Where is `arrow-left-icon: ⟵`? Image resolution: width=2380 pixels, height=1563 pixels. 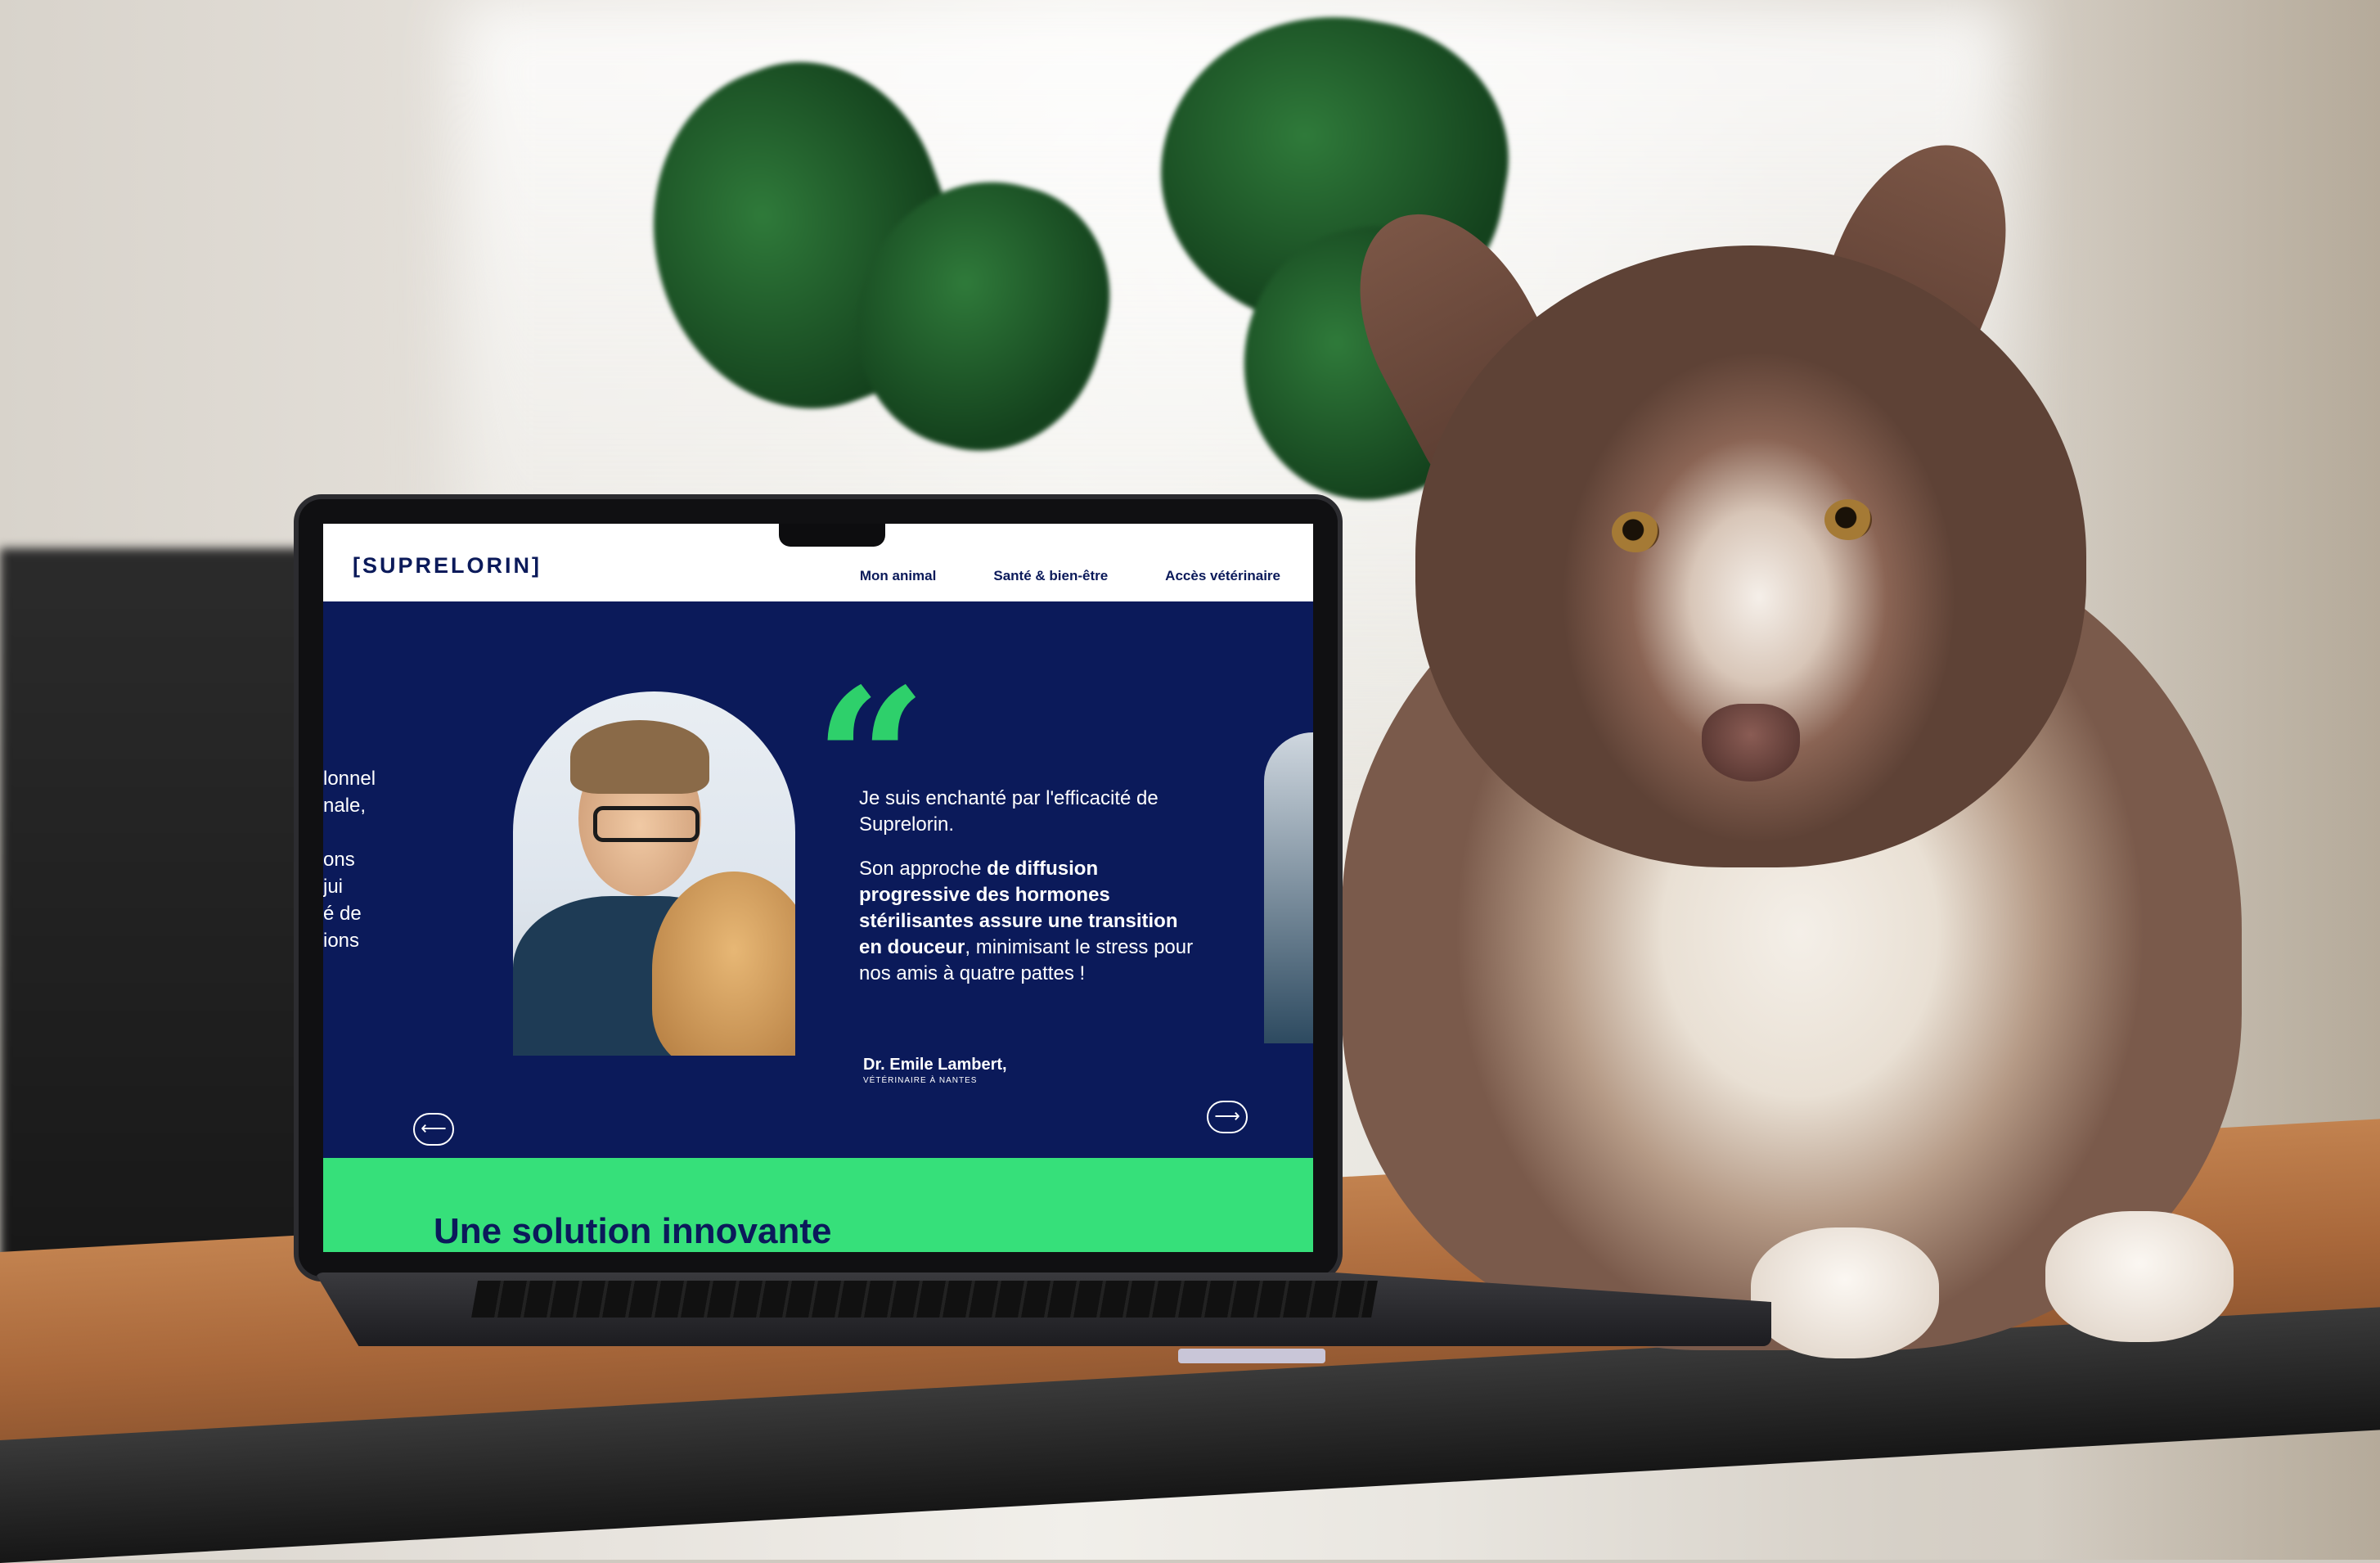 arrow-left-icon: ⟵ is located at coordinates (434, 1129).